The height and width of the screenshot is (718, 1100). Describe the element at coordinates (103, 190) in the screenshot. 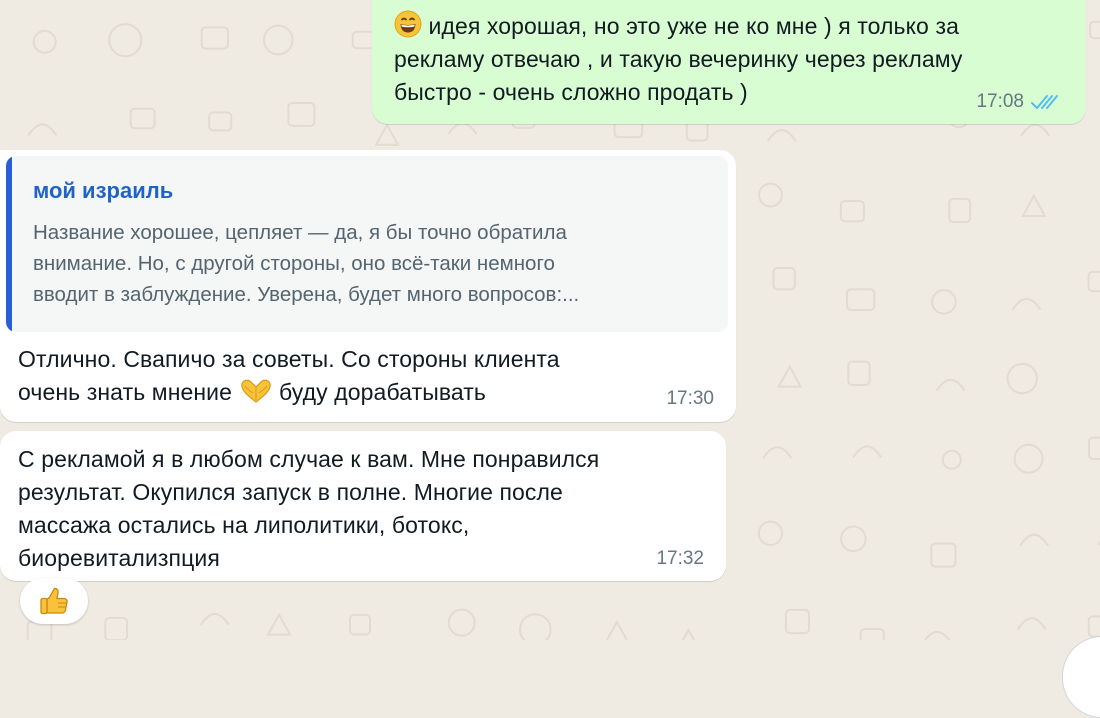

I see `quote-author: мой израиль` at that location.